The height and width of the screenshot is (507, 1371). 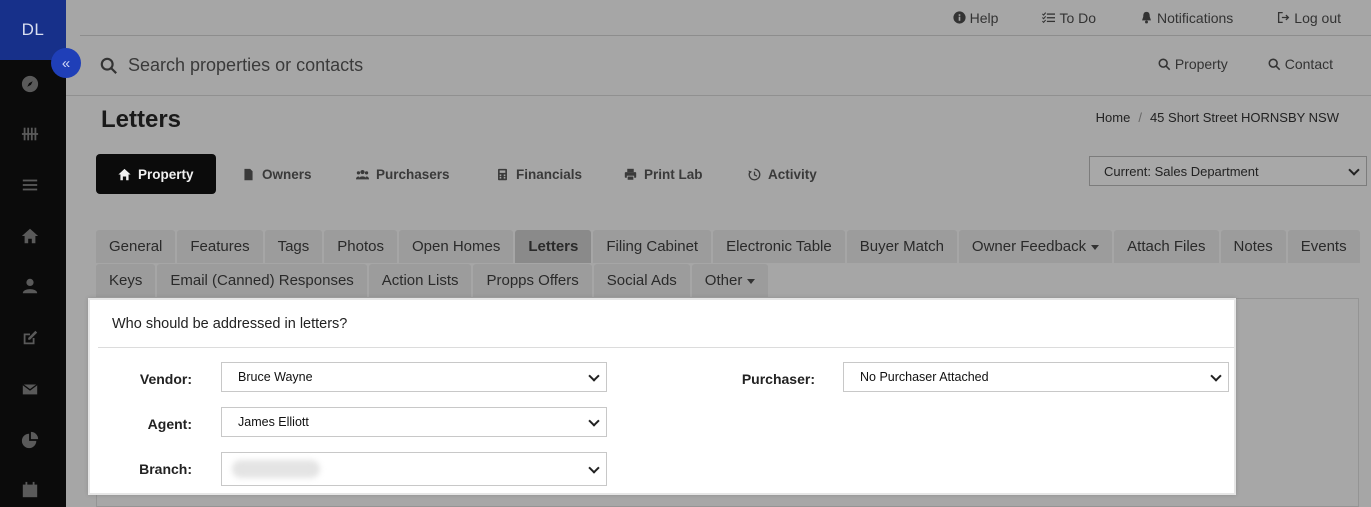 I want to click on heading-row: Letters Home / 45 Short Street HORNSBY NSW, so click(x=718, y=119).